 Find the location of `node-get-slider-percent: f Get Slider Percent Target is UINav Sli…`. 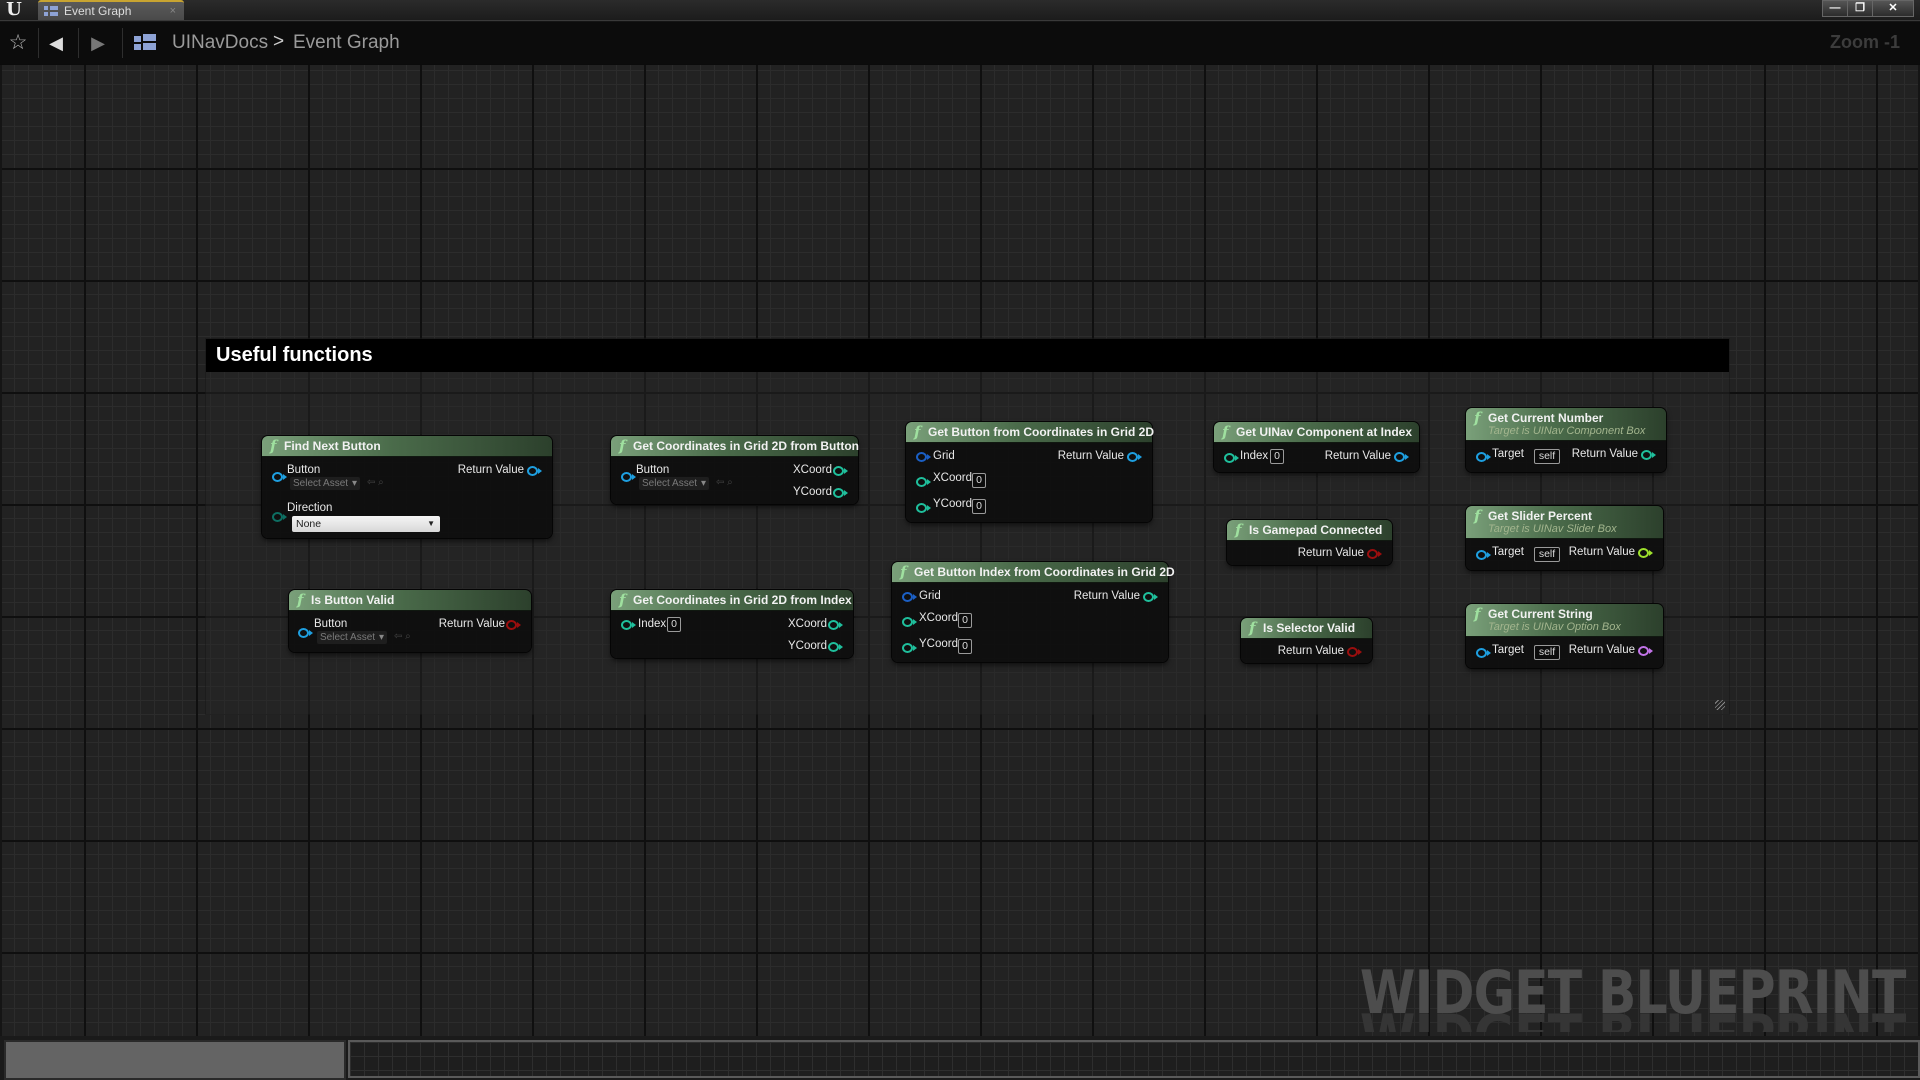

node-get-slider-percent: f Get Slider Percent Target is UINav Sli… is located at coordinates (1564, 538).